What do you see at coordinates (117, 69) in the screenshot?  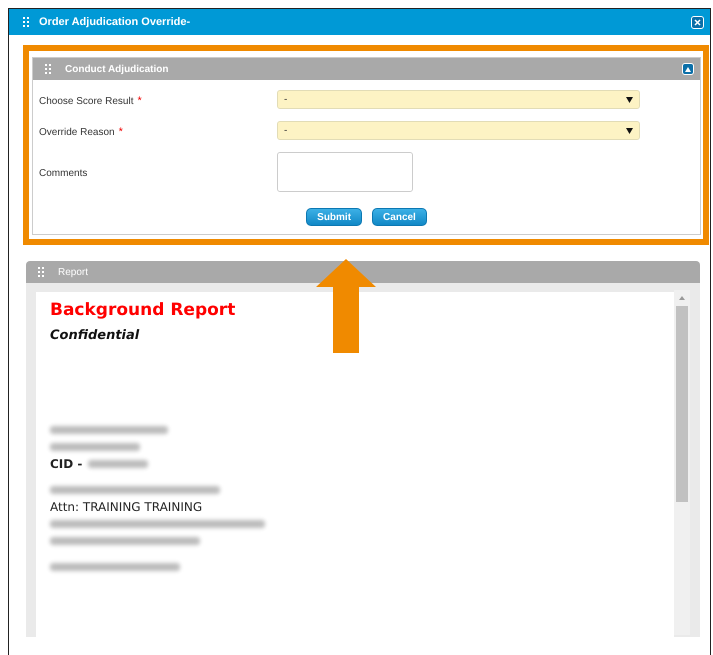 I see `panel-title: Conduct Adjudication` at bounding box center [117, 69].